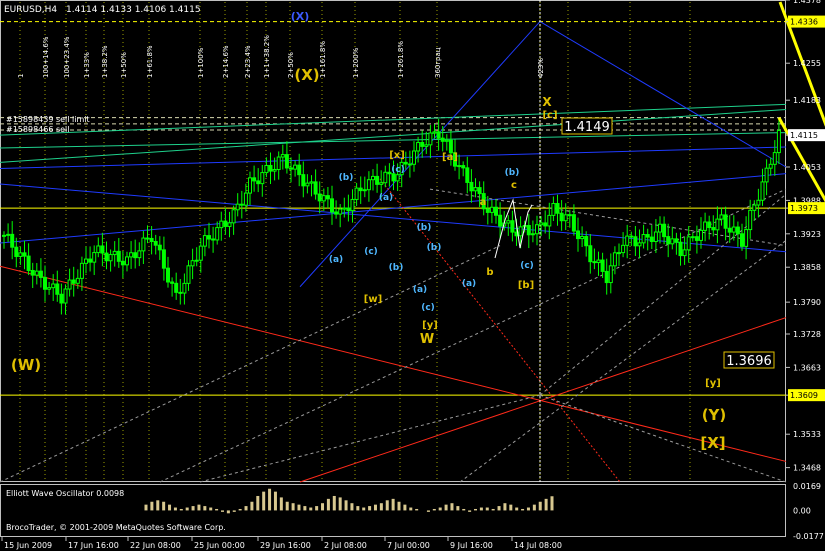  I want to click on time-tick-label: 25 Jun 00:00, so click(219, 545).